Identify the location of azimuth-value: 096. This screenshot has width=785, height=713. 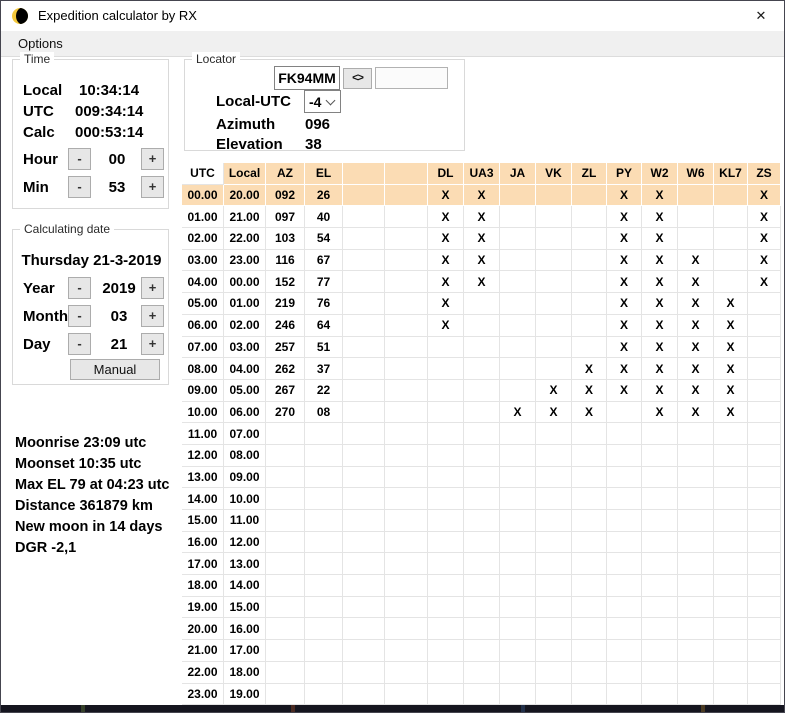
(318, 124).